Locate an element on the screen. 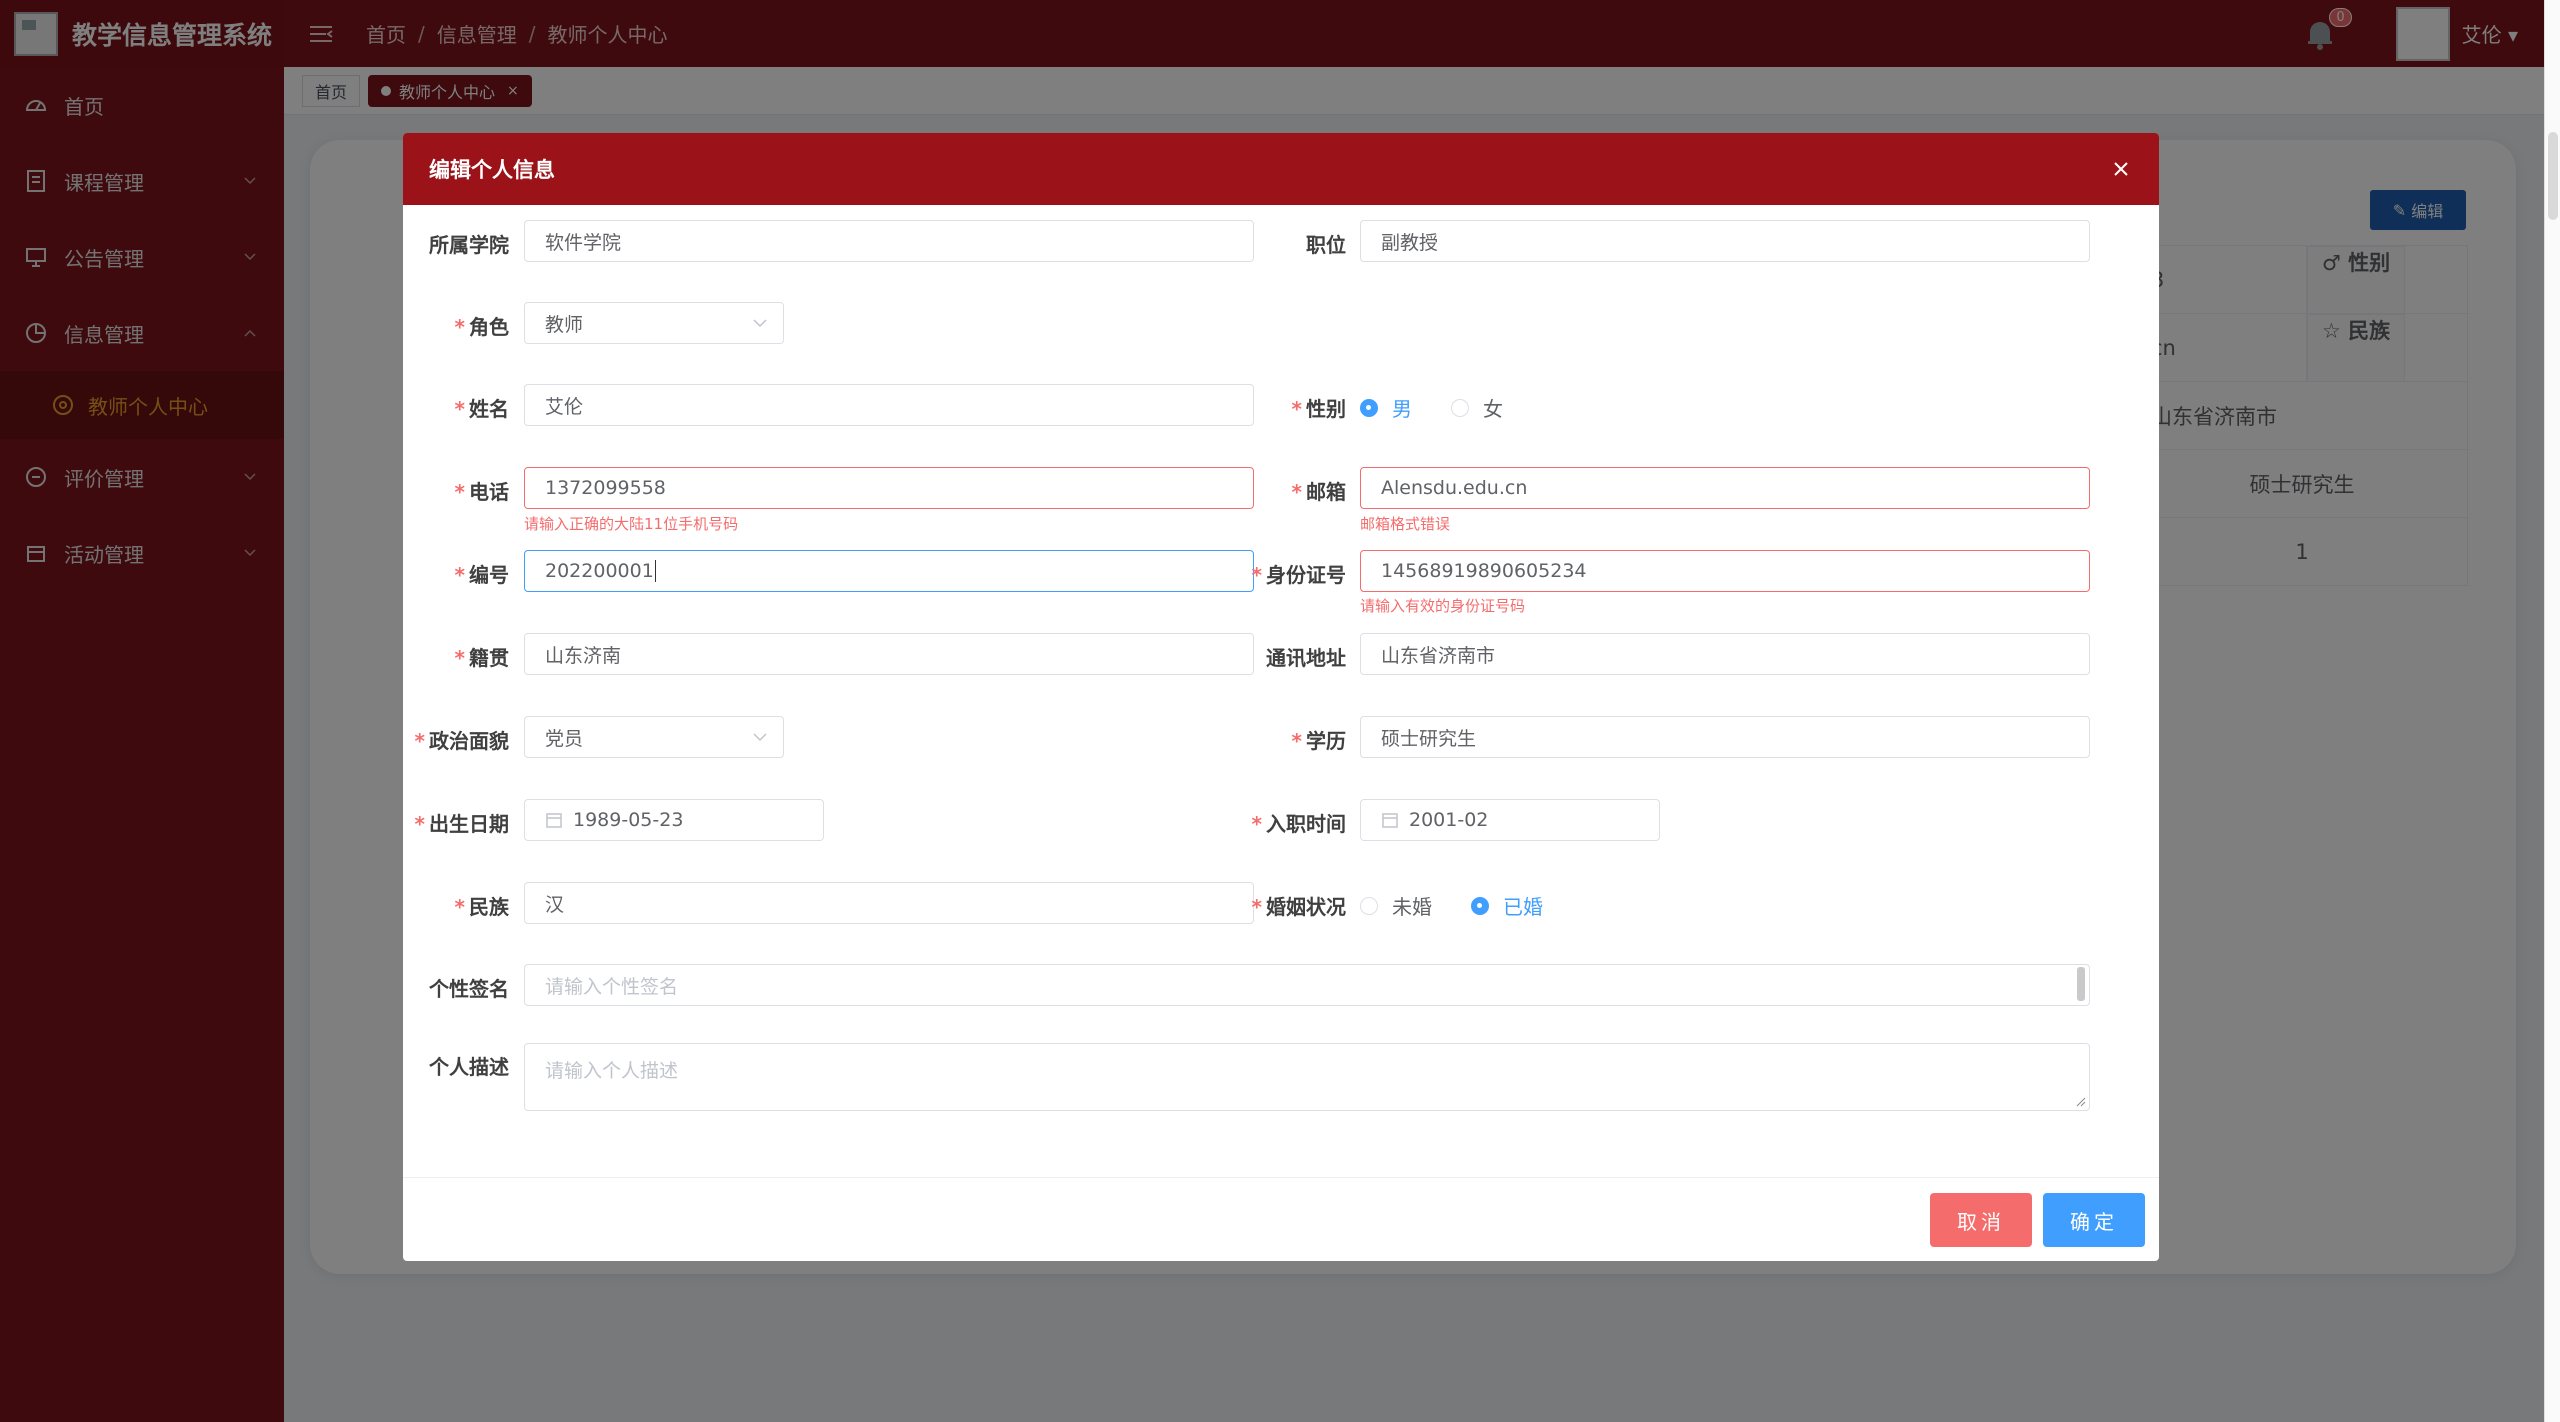  resize-handle-icon is located at coordinates (2081, 1102).